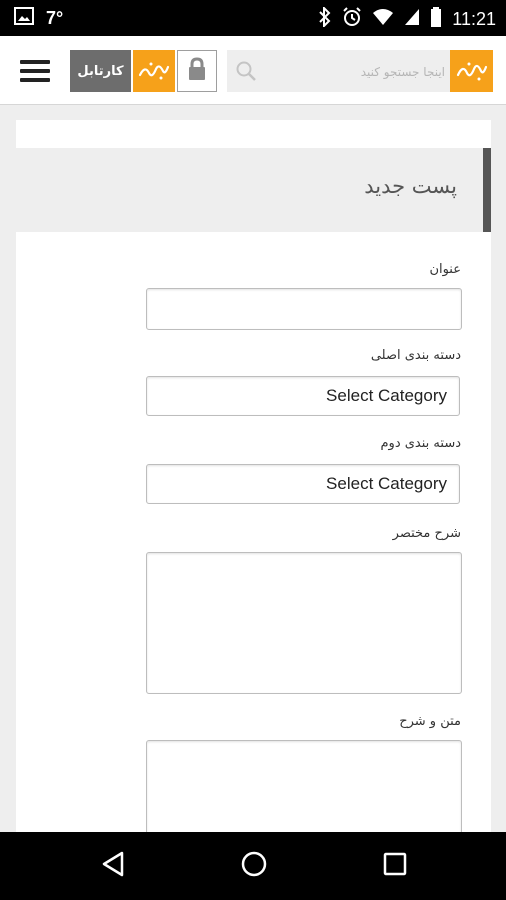  Describe the element at coordinates (253, 190) in the screenshot. I see `card-title-bar: پست جدید` at that location.